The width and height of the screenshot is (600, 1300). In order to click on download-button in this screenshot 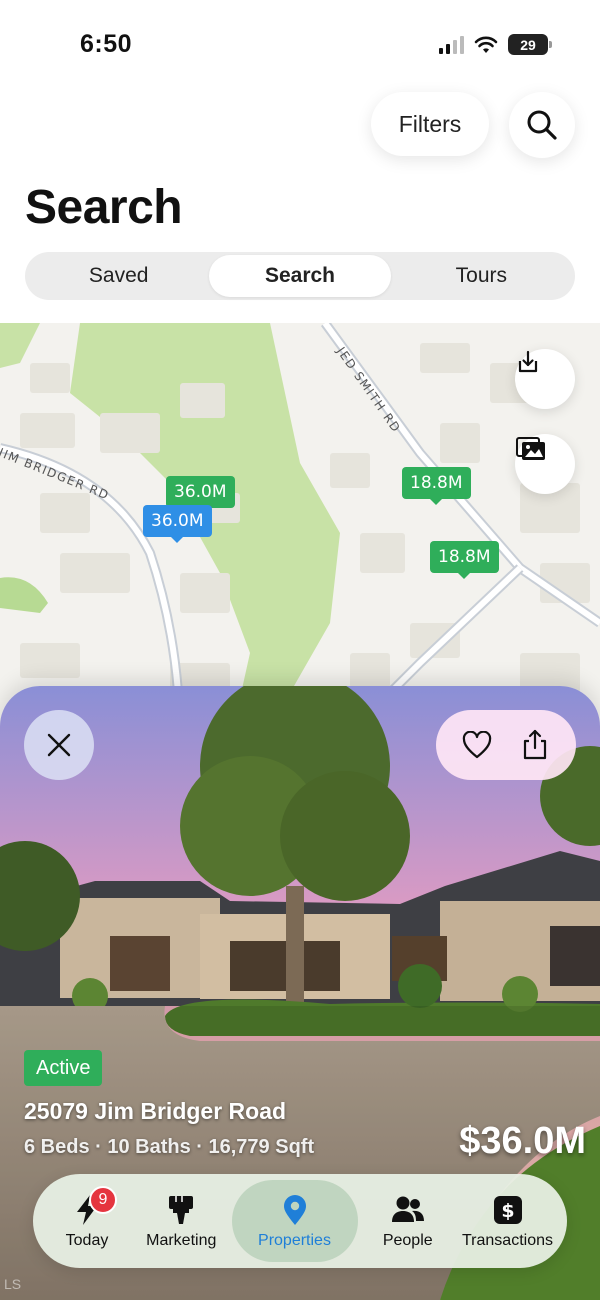, I will do `click(545, 379)`.